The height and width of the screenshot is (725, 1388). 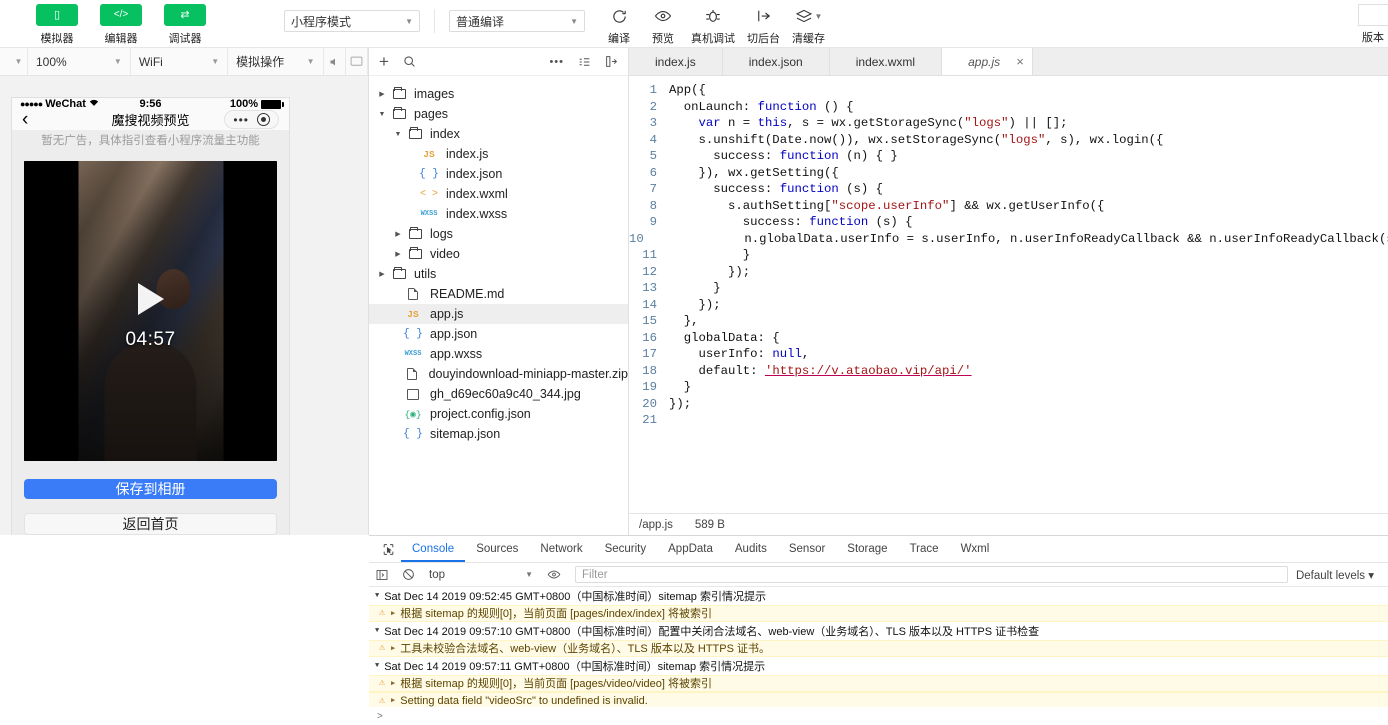 I want to click on clear-cache-button: ▼ 清缓存, so click(x=808, y=25).